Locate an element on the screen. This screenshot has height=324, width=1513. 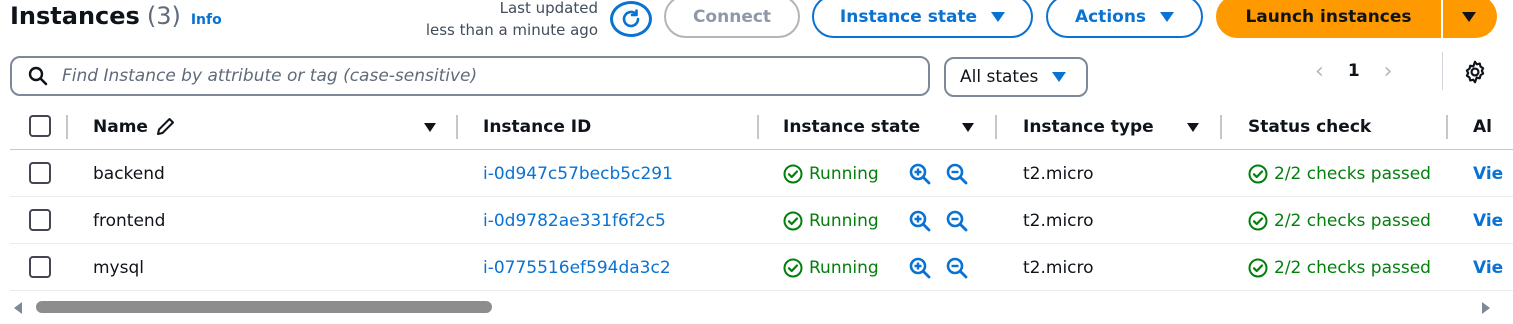
instance-name: frontend is located at coordinates (129, 220).